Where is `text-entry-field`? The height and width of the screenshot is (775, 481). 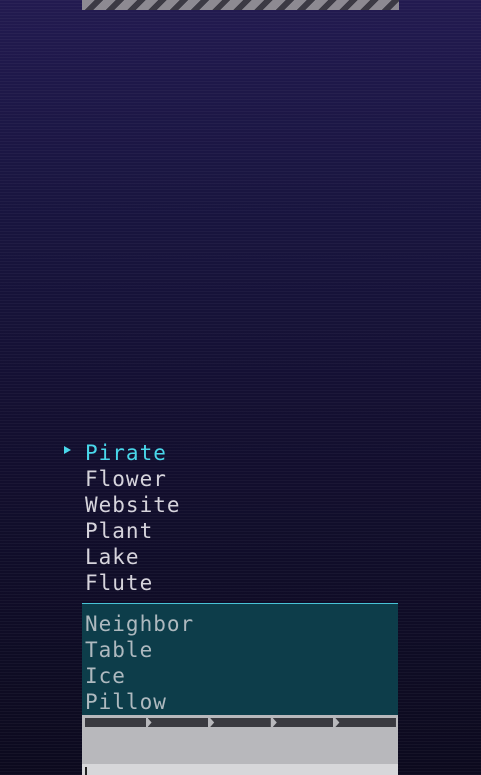
text-entry-field is located at coordinates (240, 769).